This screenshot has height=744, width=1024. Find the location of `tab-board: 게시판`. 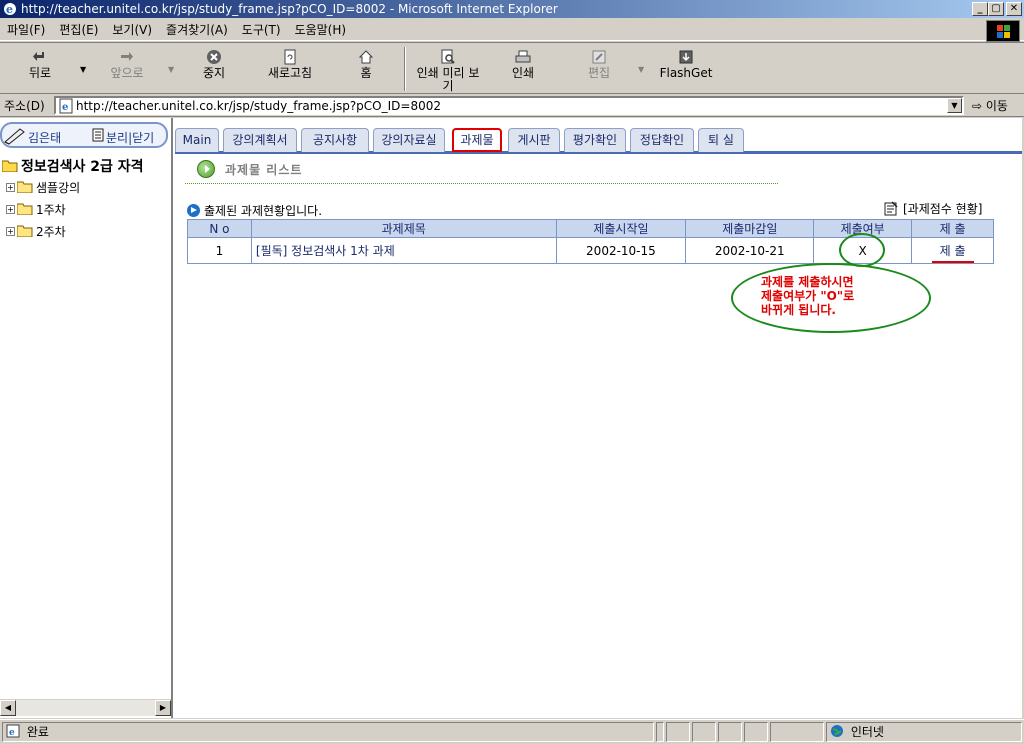

tab-board: 게시판 is located at coordinates (534, 140).